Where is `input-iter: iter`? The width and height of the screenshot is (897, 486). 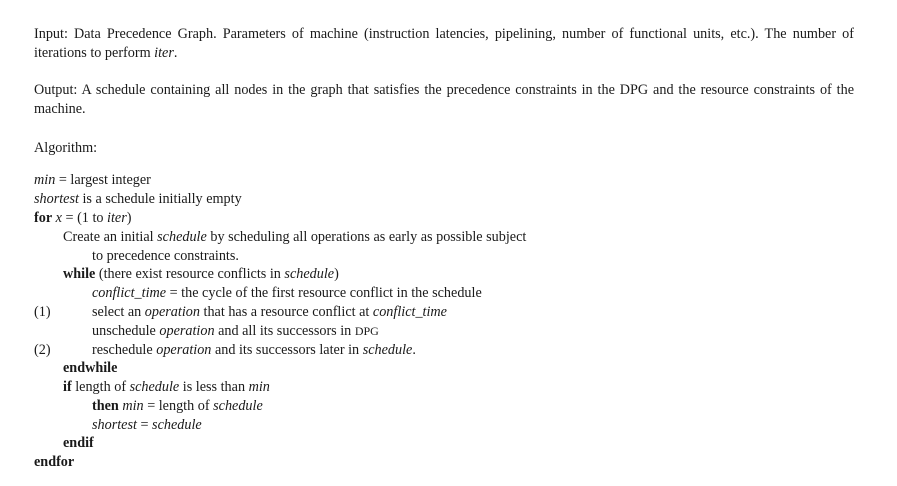 input-iter: iter is located at coordinates (164, 53).